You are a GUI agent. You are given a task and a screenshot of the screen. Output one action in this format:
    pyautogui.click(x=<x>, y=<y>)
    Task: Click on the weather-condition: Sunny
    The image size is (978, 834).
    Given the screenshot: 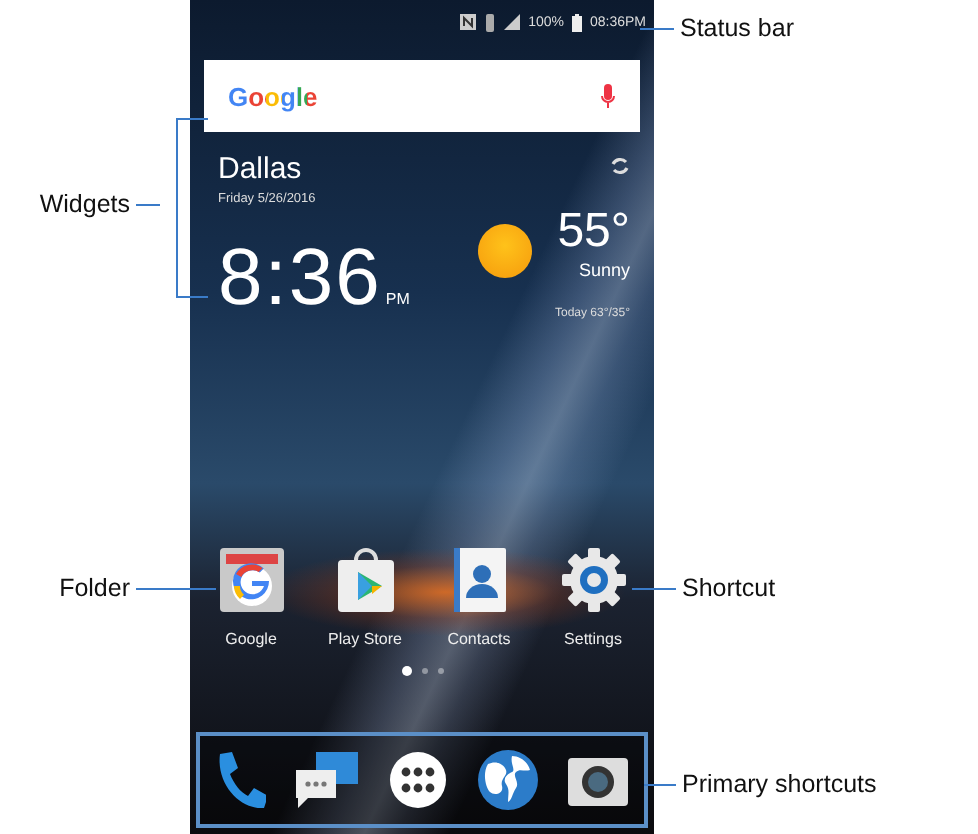 What is the action you would take?
    pyautogui.click(x=604, y=270)
    